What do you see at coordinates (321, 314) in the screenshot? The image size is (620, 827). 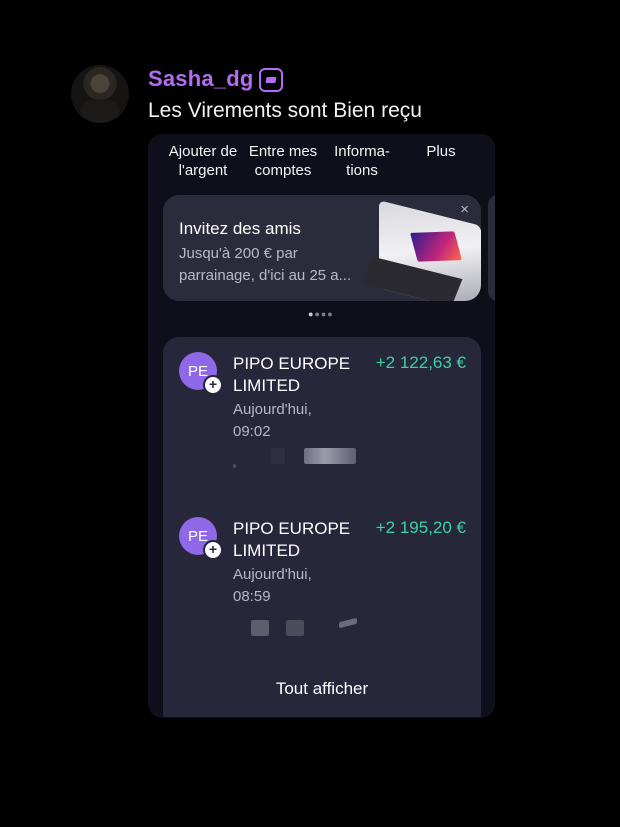 I see `carousel-dots: ●●●●` at bounding box center [321, 314].